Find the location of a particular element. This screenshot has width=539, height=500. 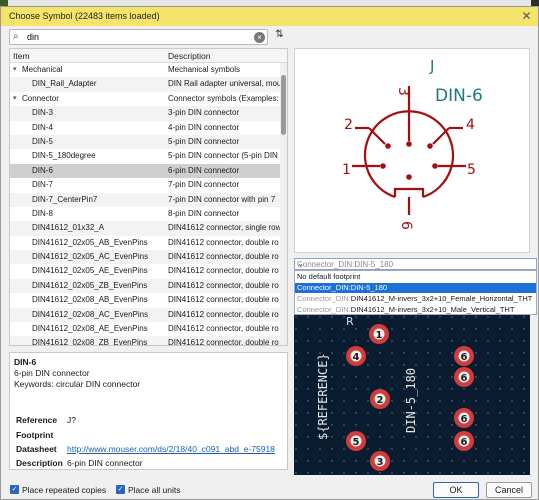

column-header-description: Description is located at coordinates (189, 56).